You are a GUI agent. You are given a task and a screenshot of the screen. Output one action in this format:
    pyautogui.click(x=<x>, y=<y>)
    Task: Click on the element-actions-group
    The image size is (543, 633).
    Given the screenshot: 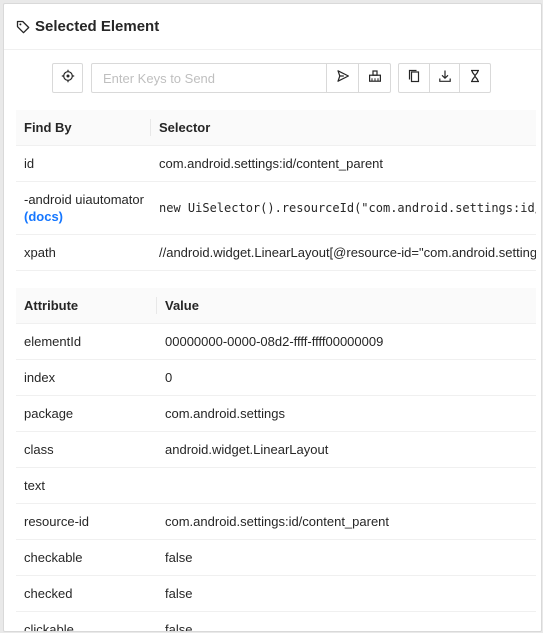 What is the action you would take?
    pyautogui.click(x=444, y=78)
    